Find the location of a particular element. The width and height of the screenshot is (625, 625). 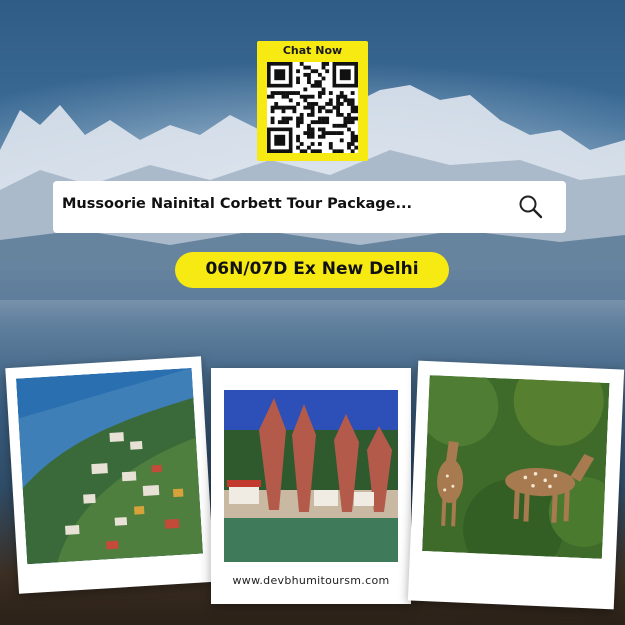

polaroid-card: www.devbhumitoursm.com is located at coordinates (311, 486).